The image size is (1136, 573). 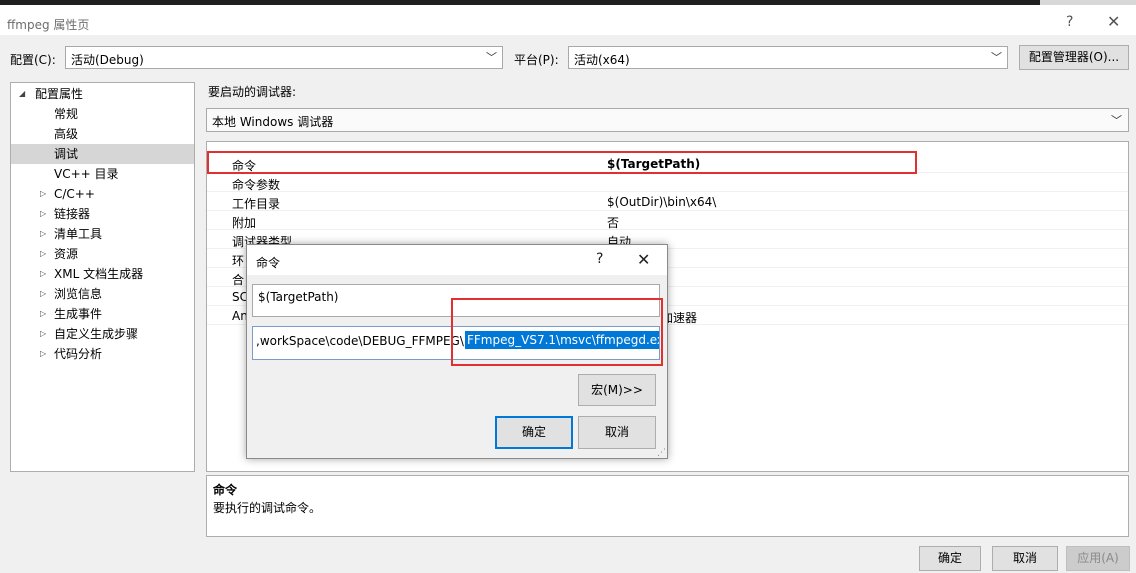 I want to click on dialog-ok-button: 确定, so click(x=534, y=432).